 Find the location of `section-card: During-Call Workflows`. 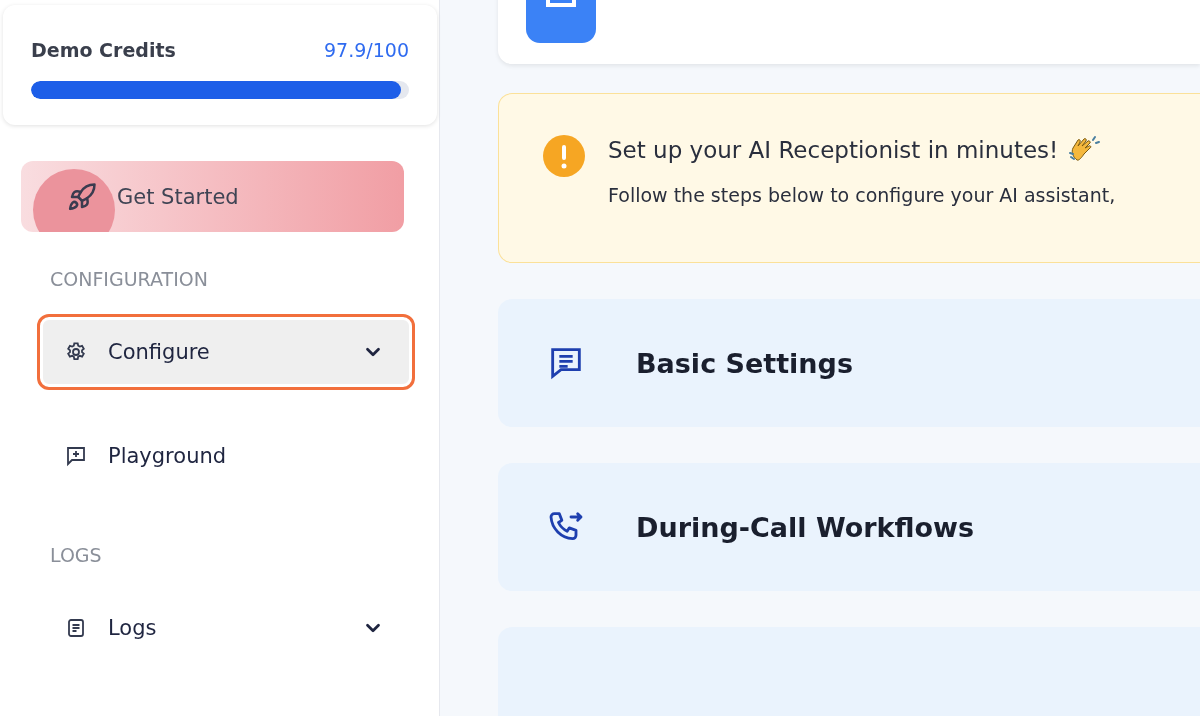

section-card: During-Call Workflows is located at coordinates (849, 527).